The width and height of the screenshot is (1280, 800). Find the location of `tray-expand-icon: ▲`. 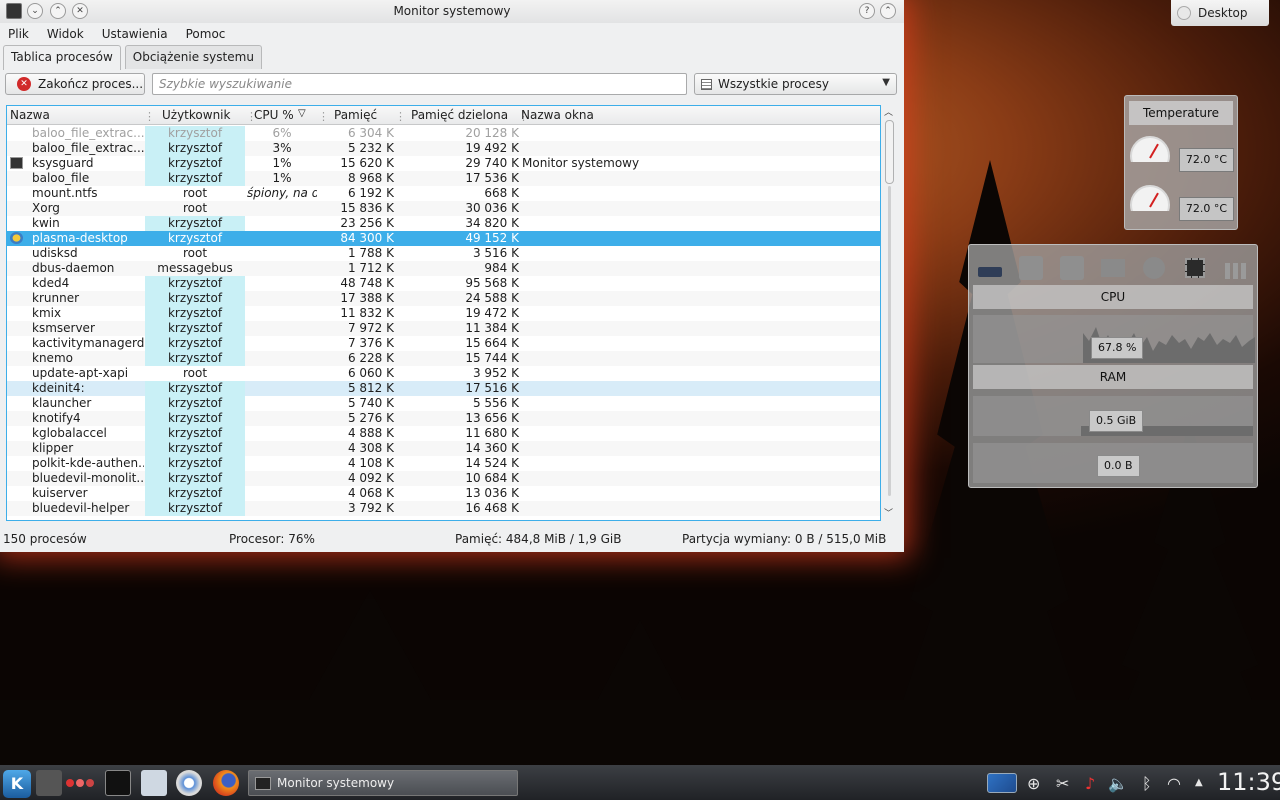

tray-expand-icon: ▲ is located at coordinates (1199, 782).